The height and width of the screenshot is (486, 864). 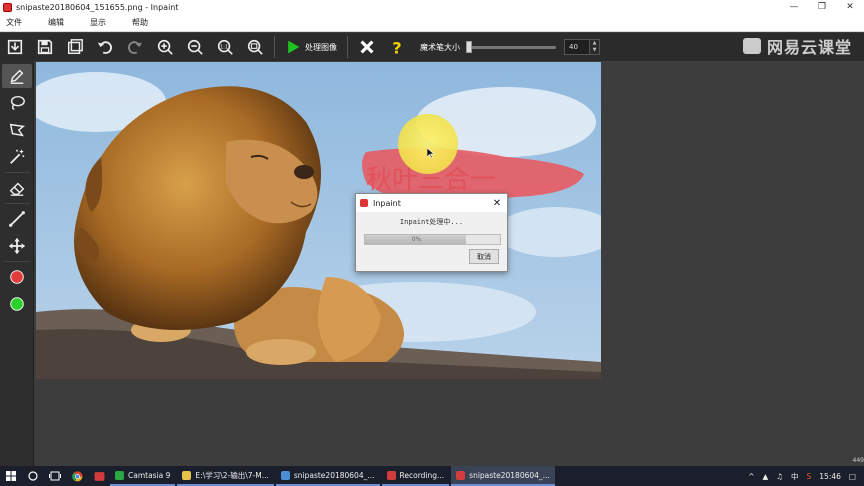 What do you see at coordinates (311, 47) in the screenshot?
I see `process-image-button: 处理图像` at bounding box center [311, 47].